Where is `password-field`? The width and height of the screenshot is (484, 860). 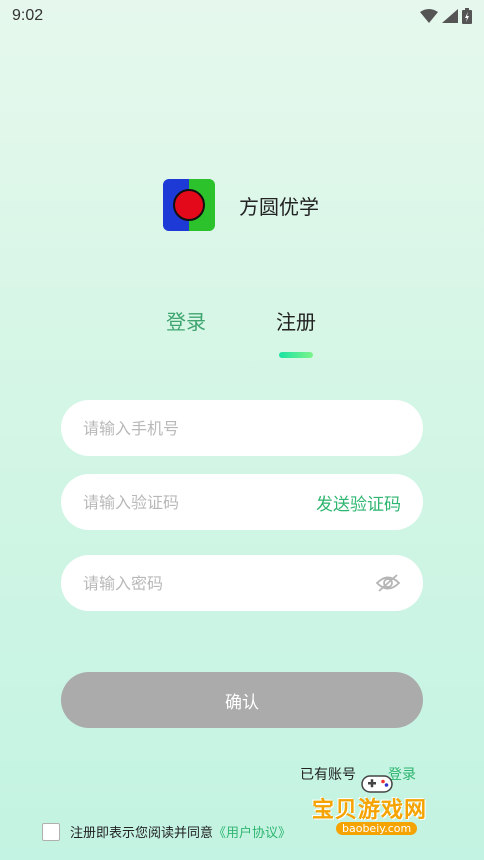
password-field is located at coordinates (242, 583).